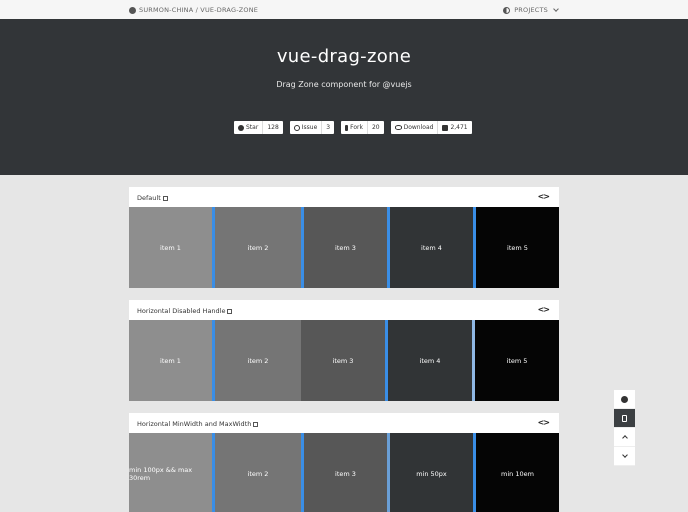 Image resolution: width=688 pixels, height=512 pixels. I want to click on badge-label: Star, so click(252, 127).